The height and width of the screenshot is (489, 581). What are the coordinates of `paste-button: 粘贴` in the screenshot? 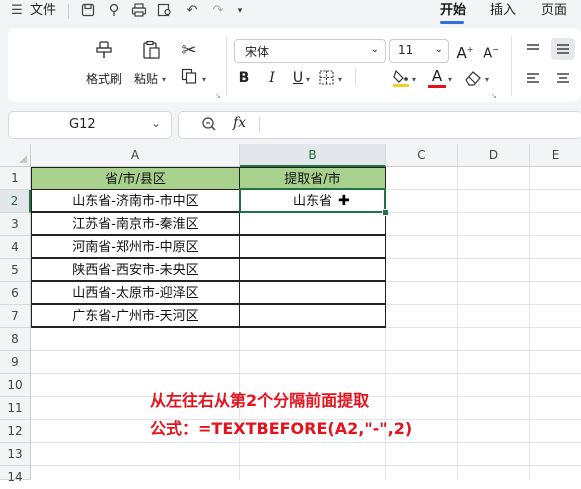 It's located at (146, 79).